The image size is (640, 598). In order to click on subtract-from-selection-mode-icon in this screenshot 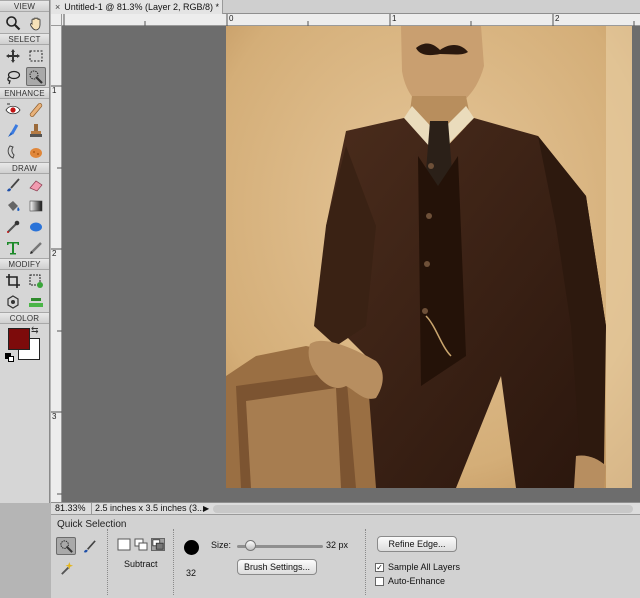, I will do `click(158, 544)`.